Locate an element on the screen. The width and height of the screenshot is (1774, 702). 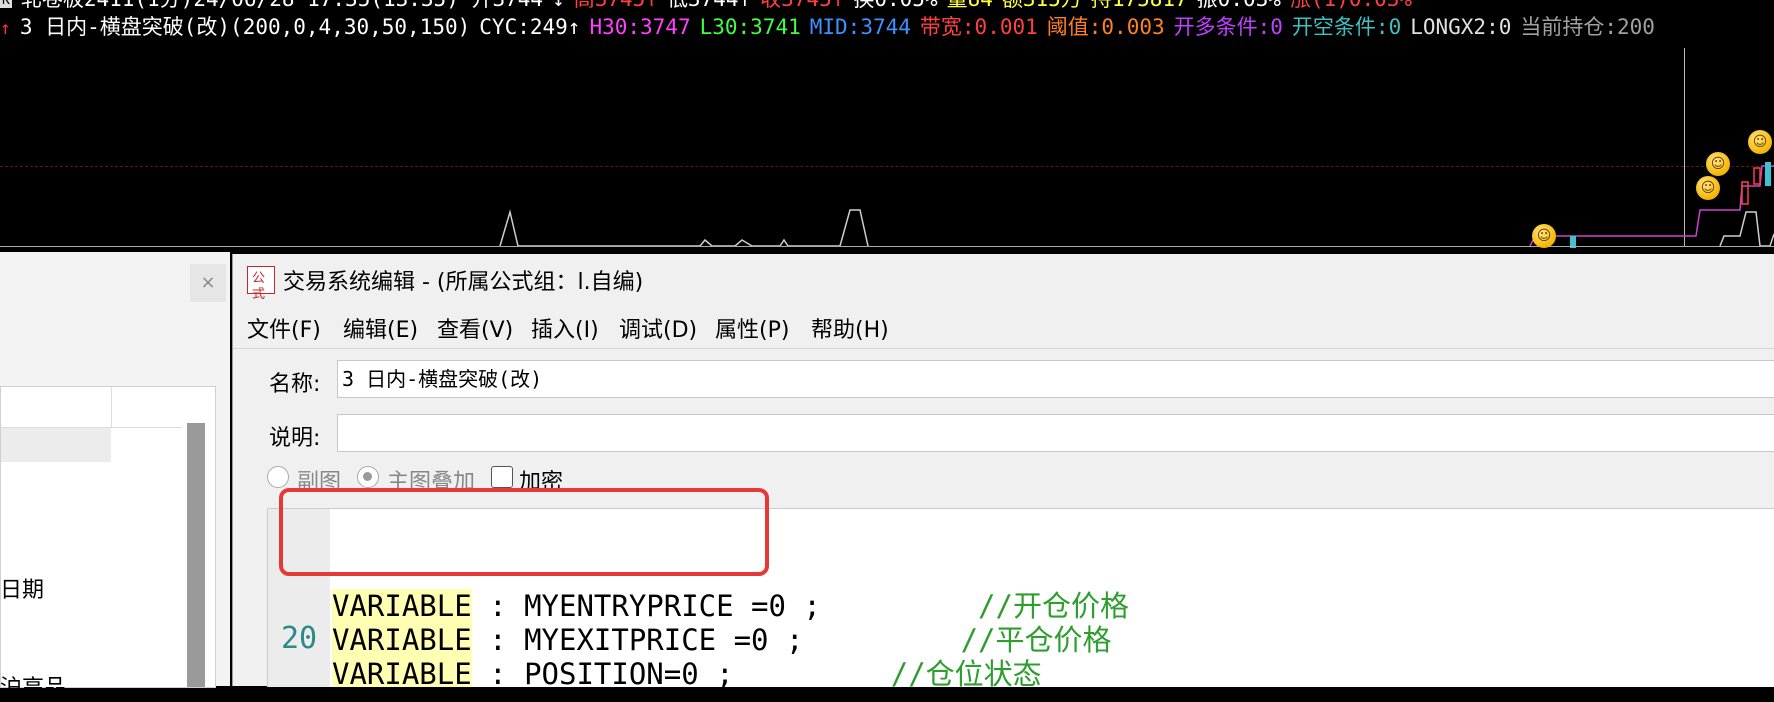
menu-view: 查看(V) is located at coordinates (475, 328).